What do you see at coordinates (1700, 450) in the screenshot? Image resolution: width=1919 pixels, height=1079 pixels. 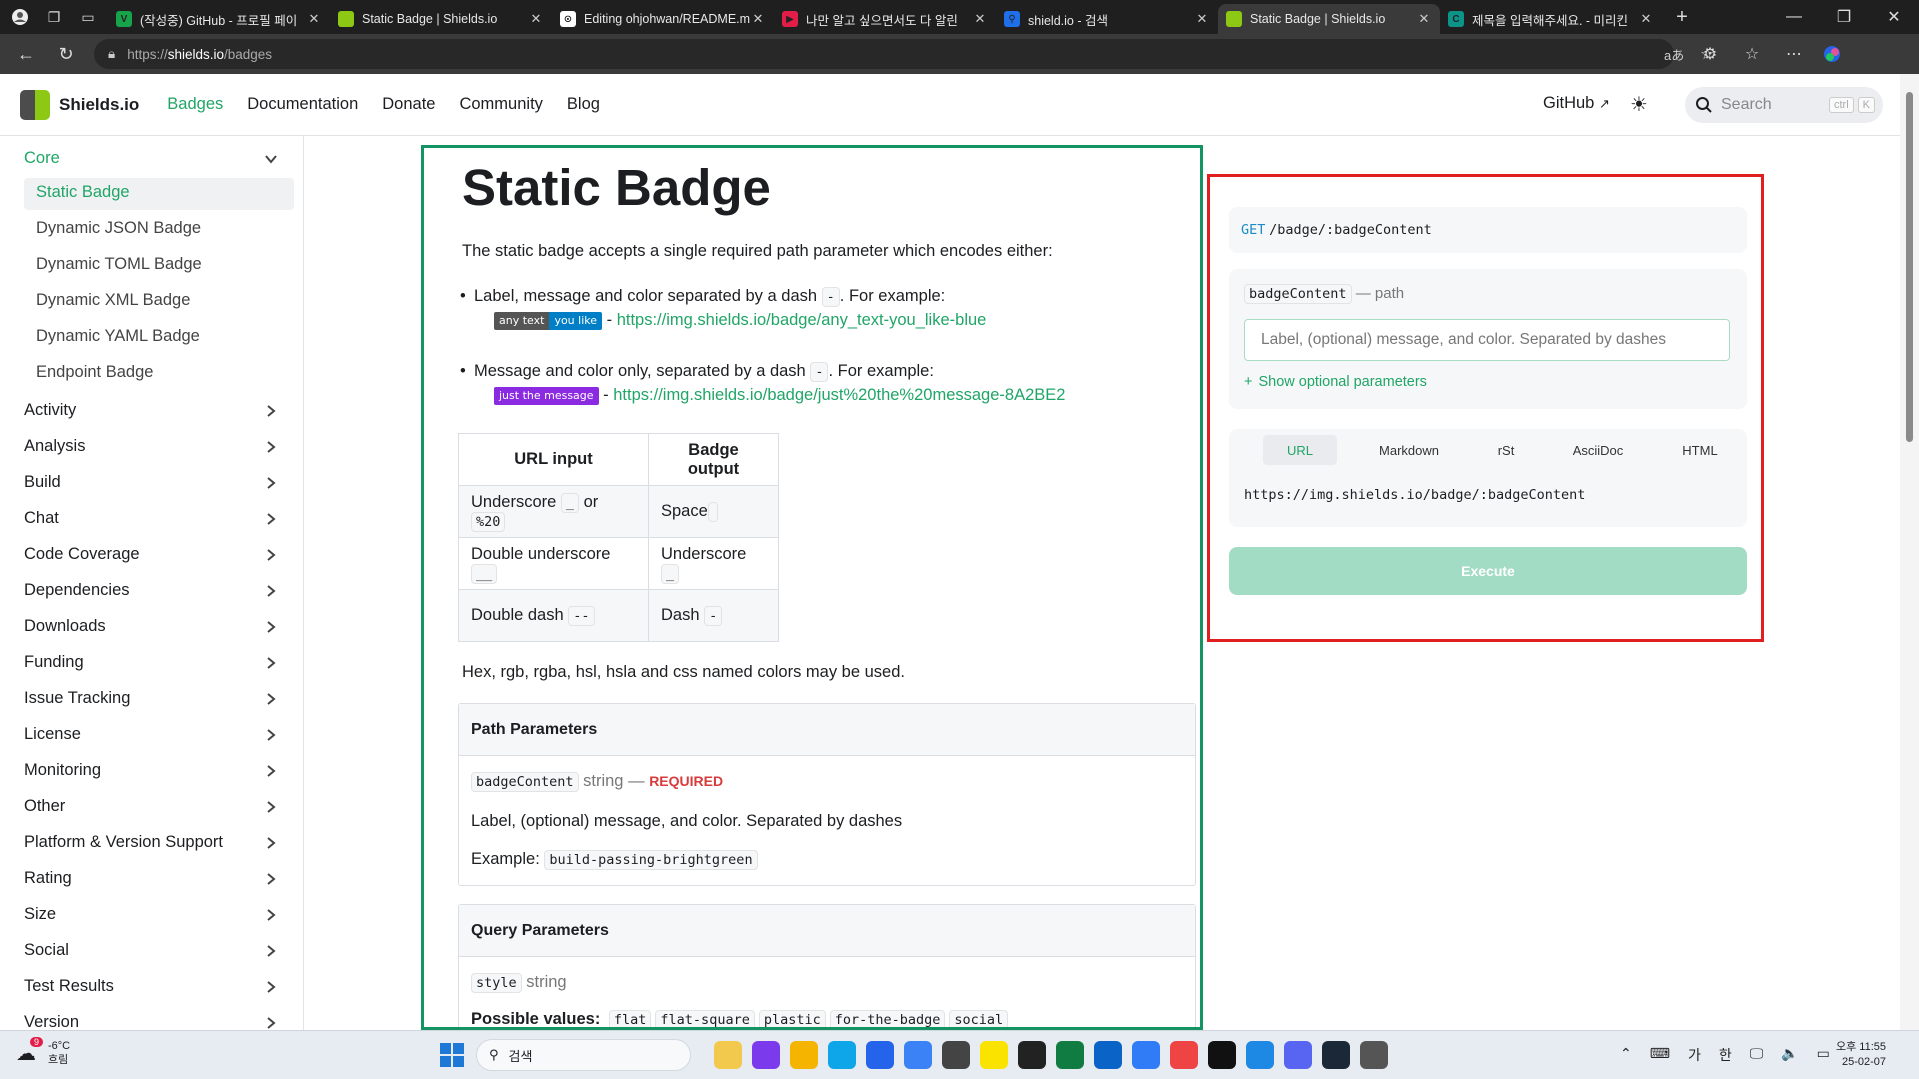 I see `format-tab-html: HTML` at bounding box center [1700, 450].